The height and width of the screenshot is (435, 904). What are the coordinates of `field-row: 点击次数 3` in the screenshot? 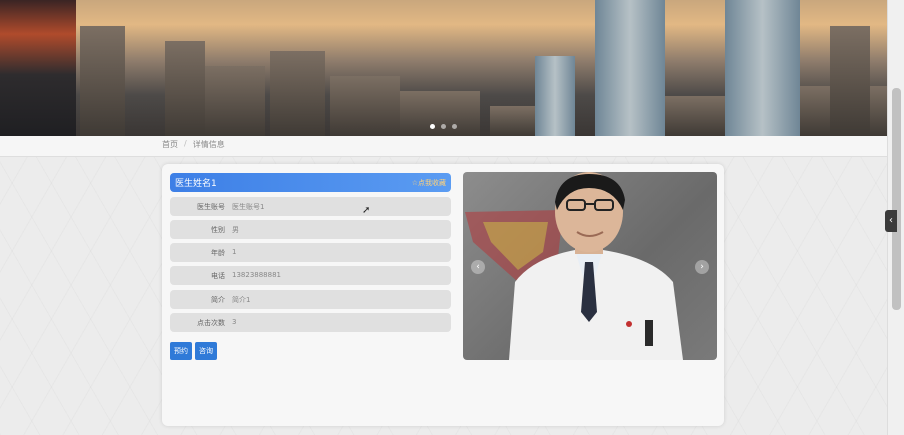 It's located at (310, 322).